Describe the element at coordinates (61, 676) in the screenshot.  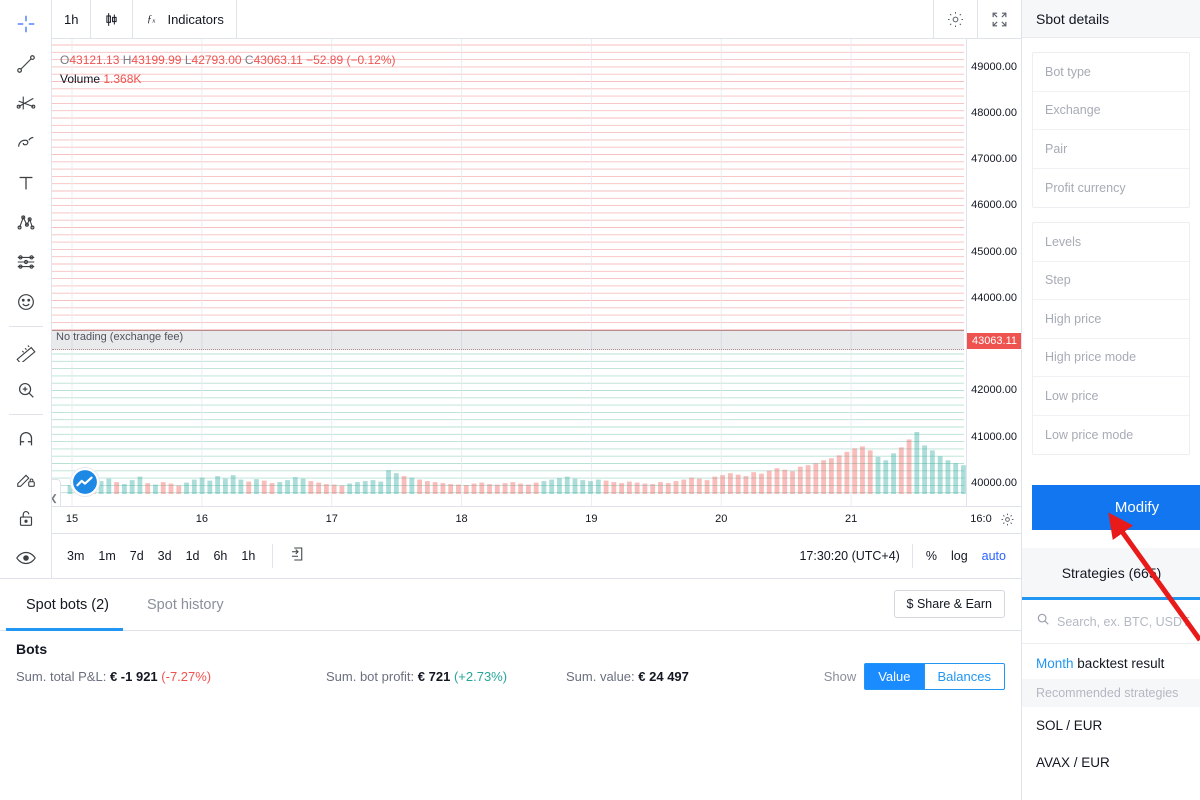
I see `total-pl-label: Sum. total P&L:` at that location.